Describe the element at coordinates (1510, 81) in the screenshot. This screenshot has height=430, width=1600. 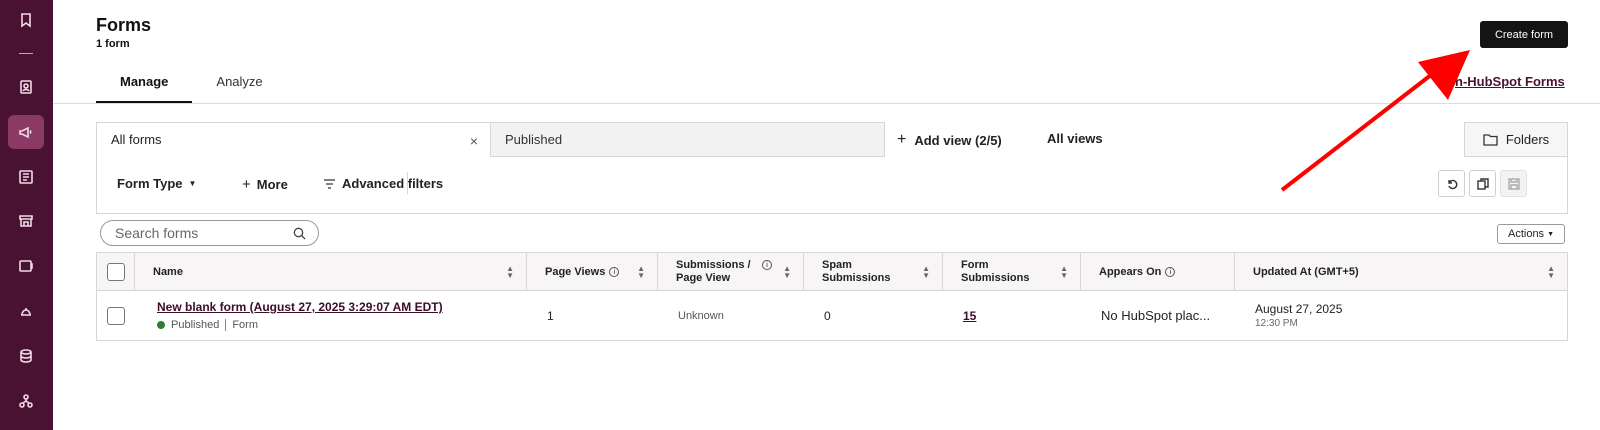
I see `non-hubspot-forms-link: n-HubSpot Forms` at that location.